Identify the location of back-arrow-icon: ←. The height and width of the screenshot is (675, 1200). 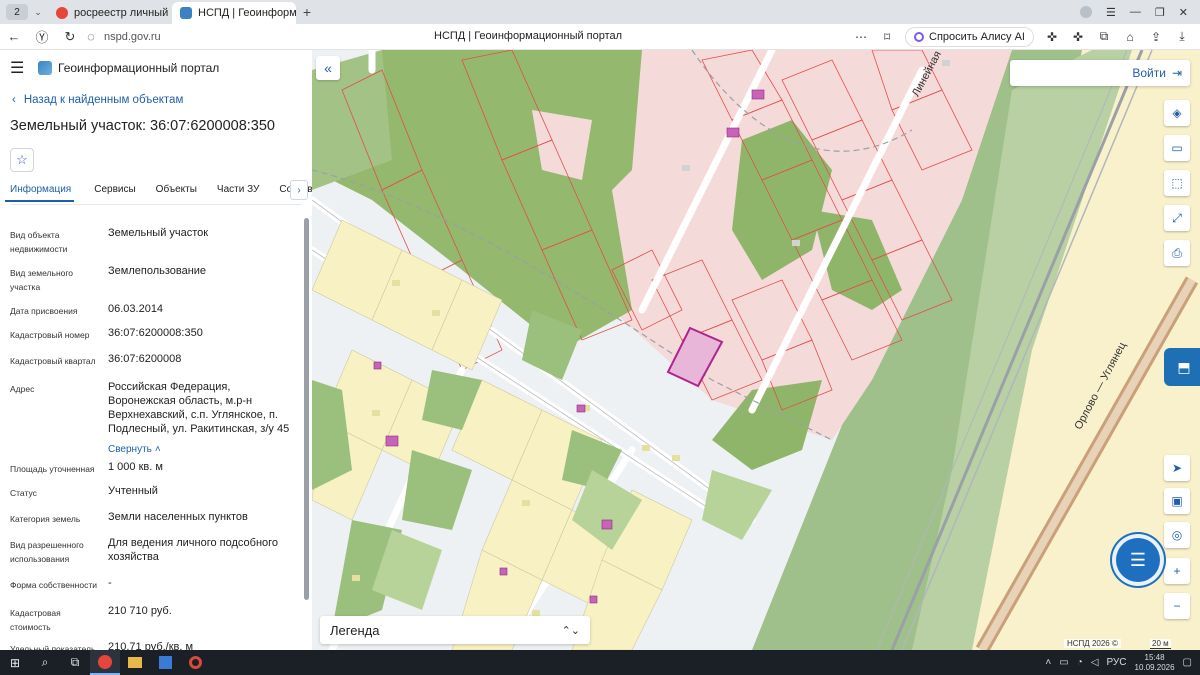
(14, 36).